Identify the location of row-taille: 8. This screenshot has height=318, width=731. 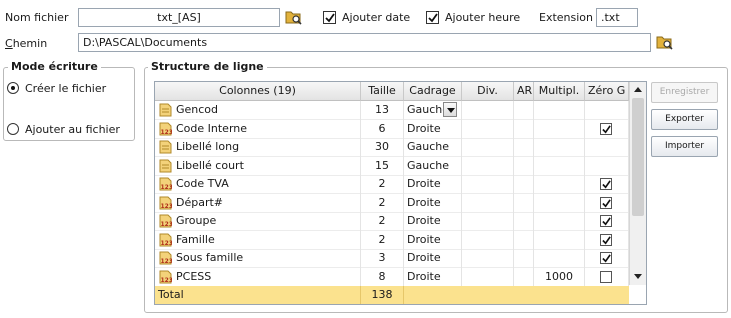
(382, 277).